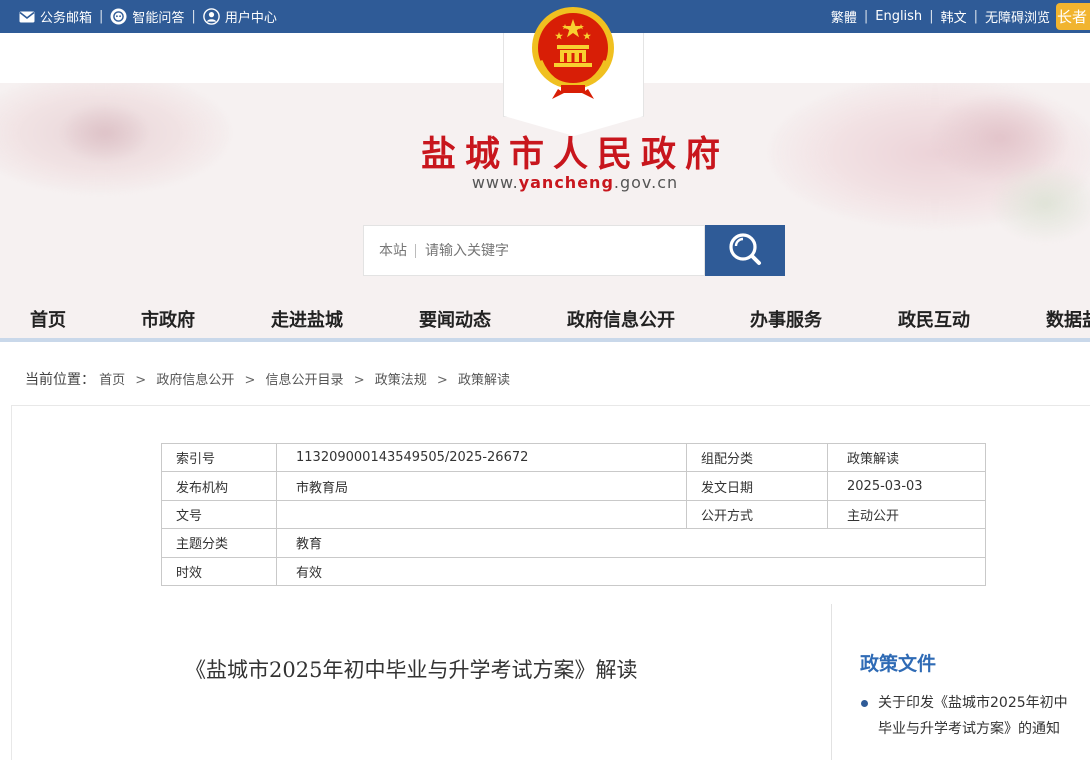 Image resolution: width=1090 pixels, height=760 pixels. Describe the element at coordinates (195, 380) in the screenshot. I see `breadcrumb-item: 政府信息公开` at that location.